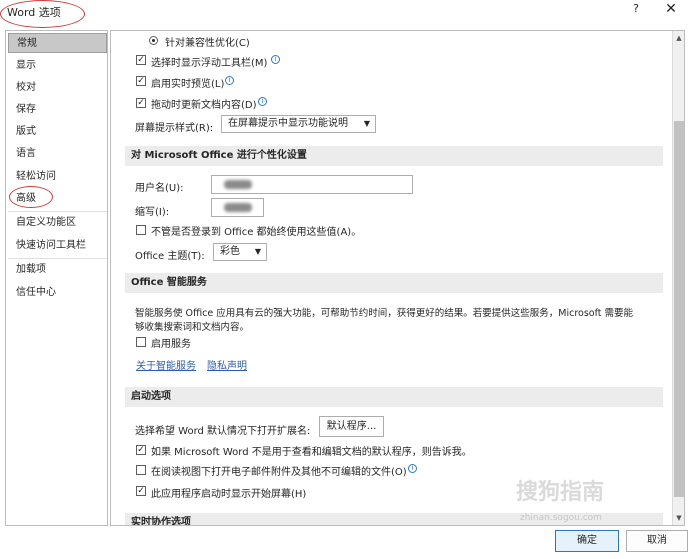 This screenshot has height=559, width=692. I want to click on content-scrollbar: ▲ ▼, so click(678, 278).